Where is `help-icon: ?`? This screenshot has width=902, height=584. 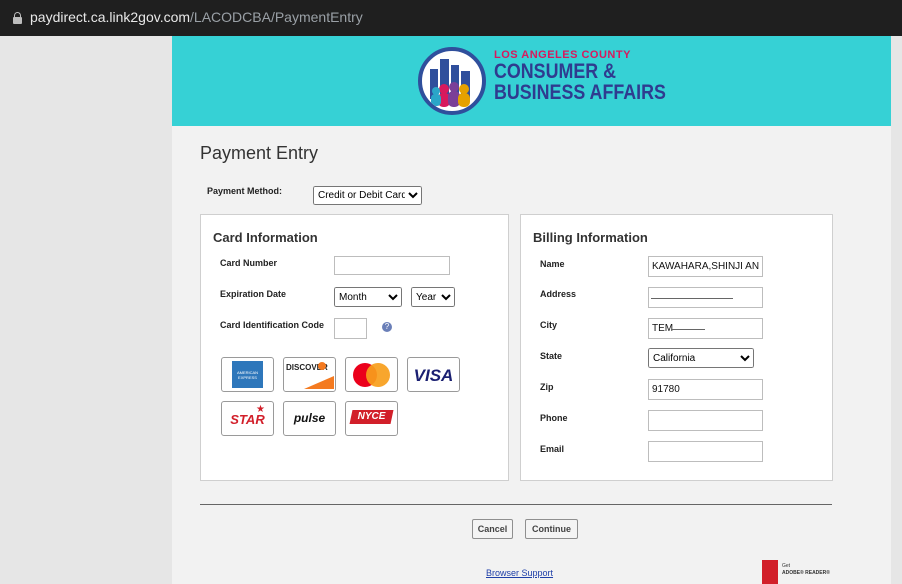
help-icon: ? is located at coordinates (387, 327).